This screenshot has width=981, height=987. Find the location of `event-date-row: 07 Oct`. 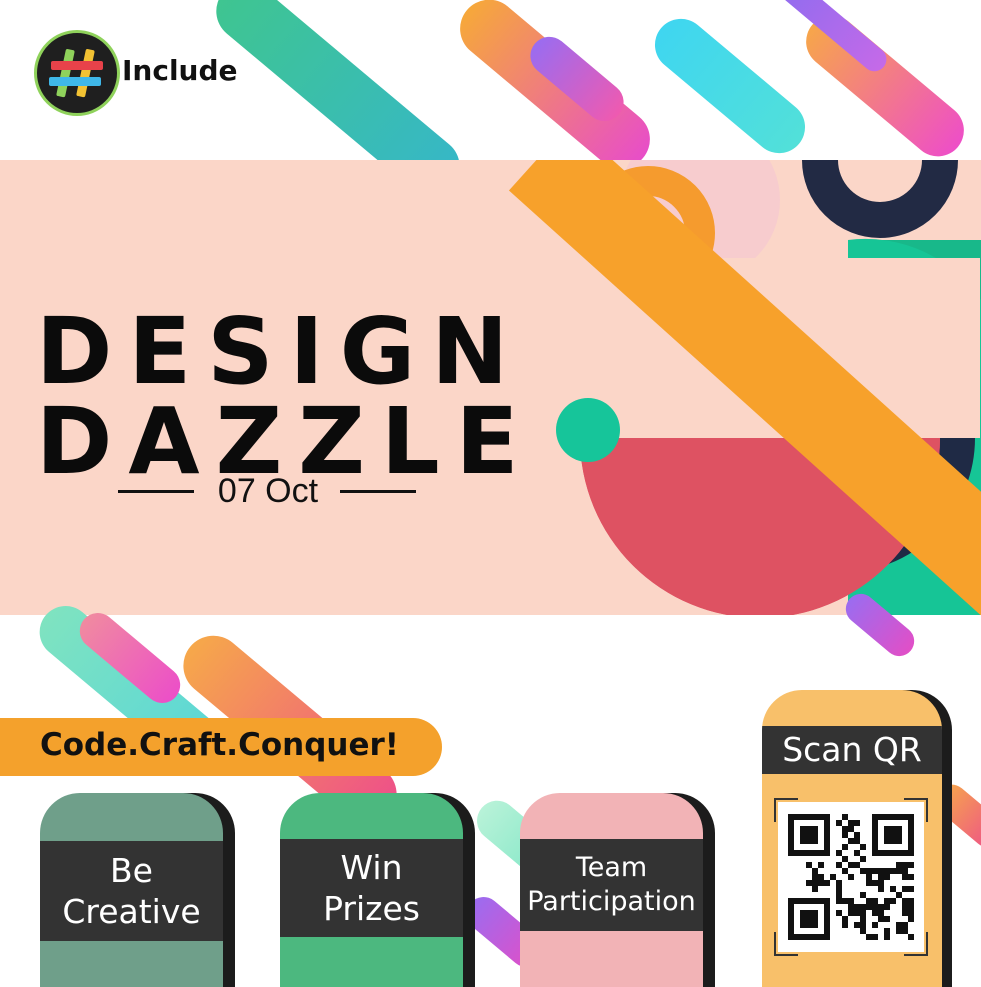

event-date-row: 07 Oct is located at coordinates (268, 492).